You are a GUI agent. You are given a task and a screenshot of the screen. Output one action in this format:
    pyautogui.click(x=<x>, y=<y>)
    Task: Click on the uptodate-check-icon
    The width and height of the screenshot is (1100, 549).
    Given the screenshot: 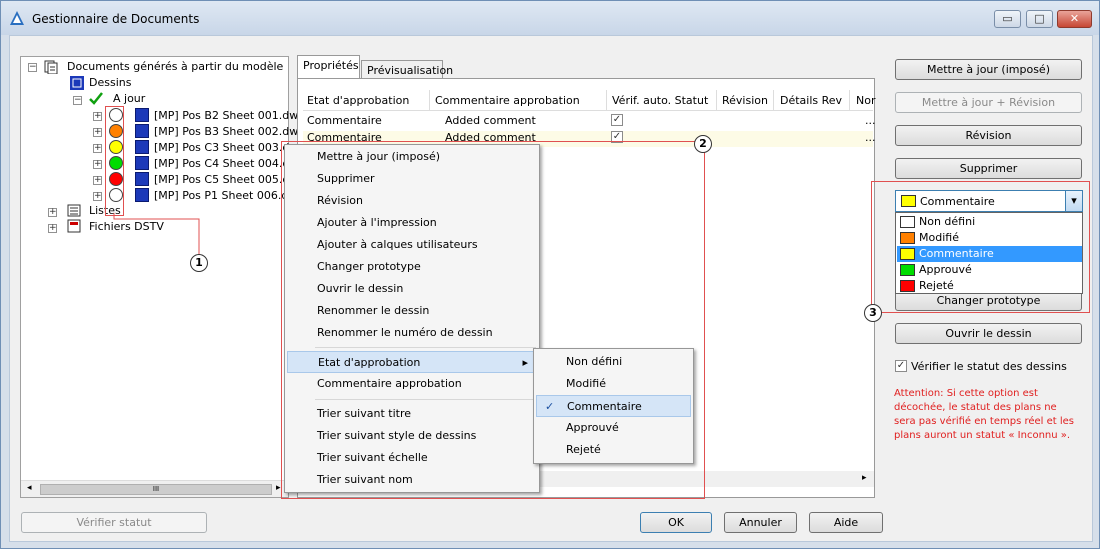 What is the action you would take?
    pyautogui.click(x=96, y=98)
    